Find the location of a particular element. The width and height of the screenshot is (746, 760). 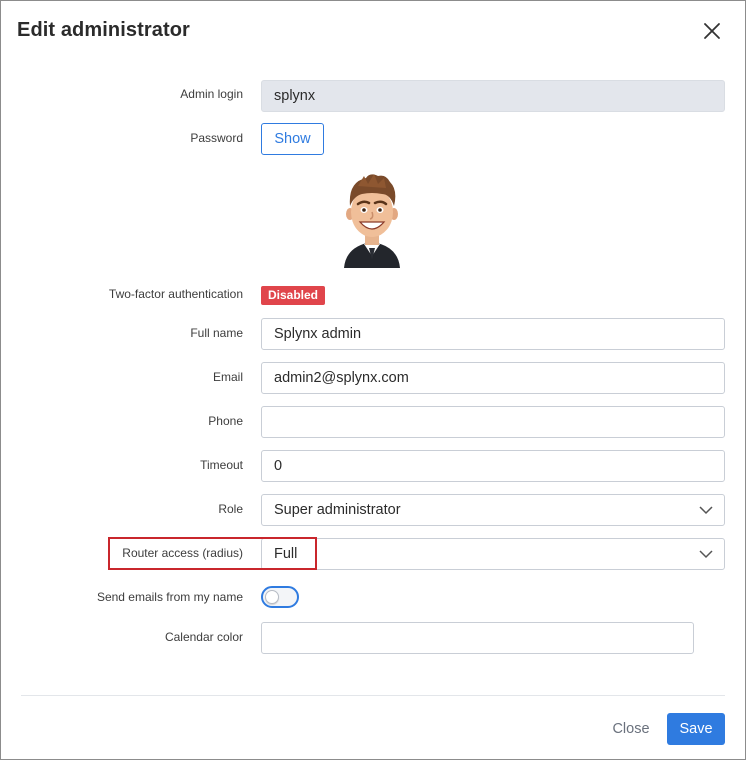

calendar-color-label: Calendar color is located at coordinates (203, 637).